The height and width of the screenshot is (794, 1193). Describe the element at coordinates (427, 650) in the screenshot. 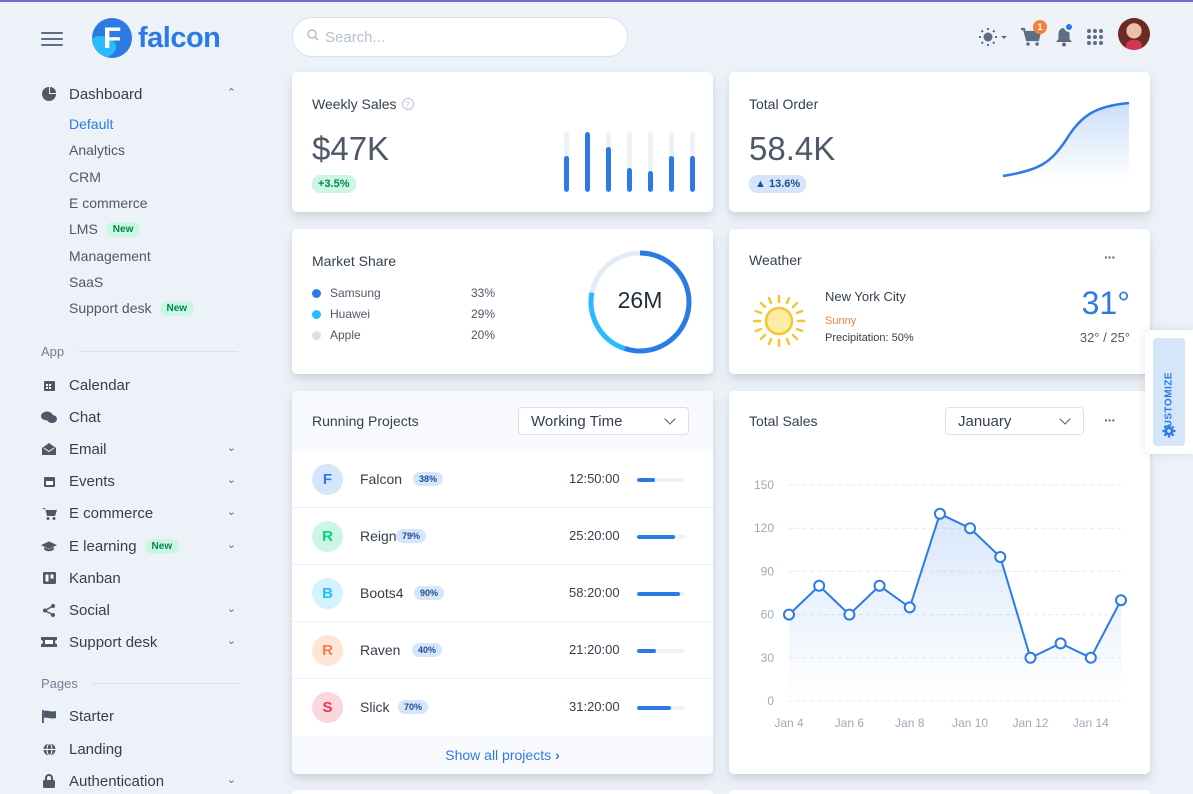

I see `project-percent-badge: 40%` at that location.